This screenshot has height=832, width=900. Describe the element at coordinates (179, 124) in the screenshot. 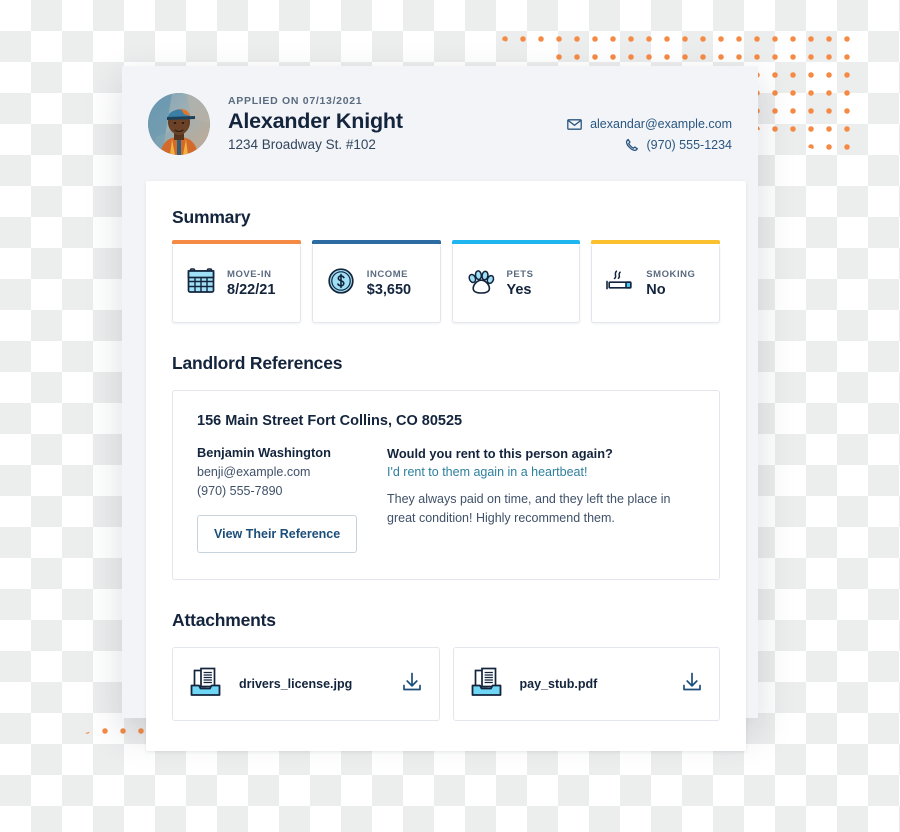

I see `avatar` at that location.